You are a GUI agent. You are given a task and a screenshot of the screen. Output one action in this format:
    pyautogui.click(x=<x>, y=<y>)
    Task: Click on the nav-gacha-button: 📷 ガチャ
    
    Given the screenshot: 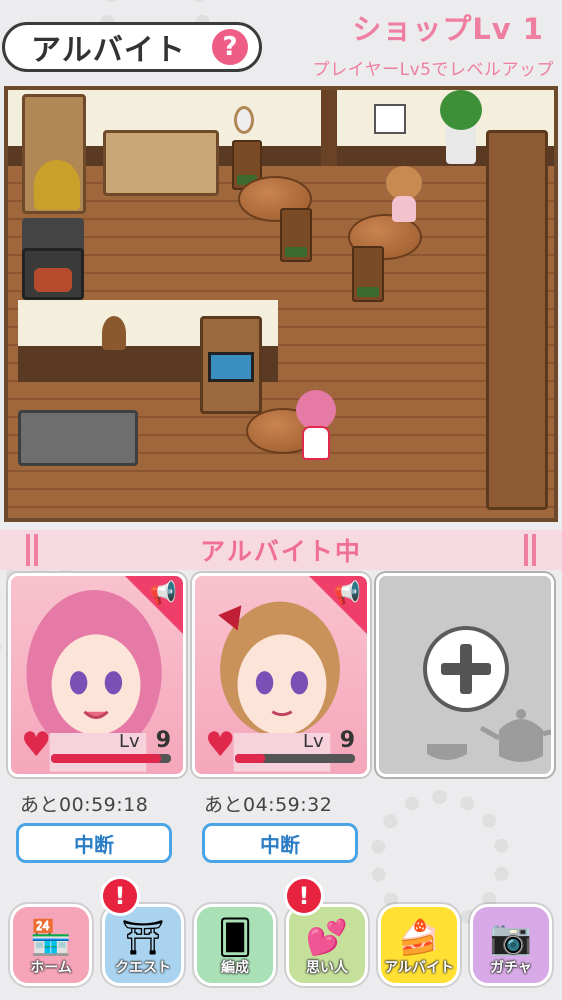 What is the action you would take?
    pyautogui.click(x=511, y=945)
    